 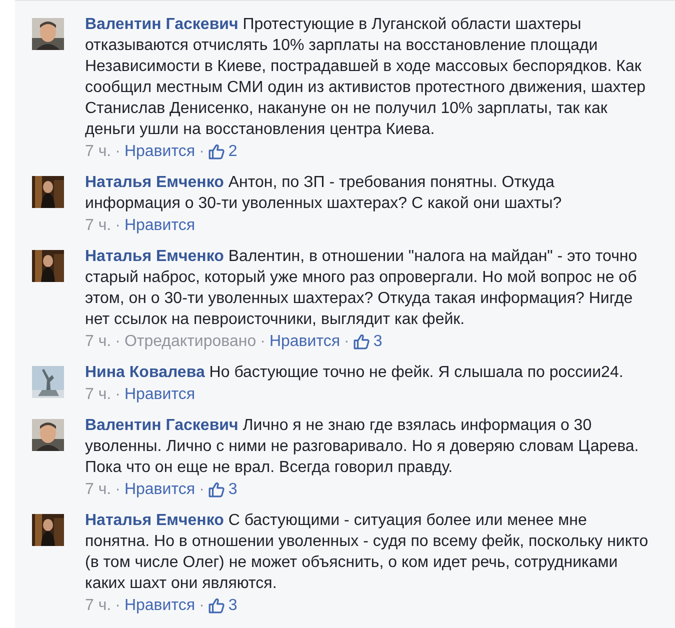 What do you see at coordinates (367, 552) in the screenshot?
I see `comment-text: Наталья Емченко С бастующими - ситуация более или менее мне понятна. Но в отношении уволенных - судя по всему фейк, поскольку никто (в том числе Олег) не может объяснить, о ком идет речь, сотрудниками каких шахт они являются.` at bounding box center [367, 552].